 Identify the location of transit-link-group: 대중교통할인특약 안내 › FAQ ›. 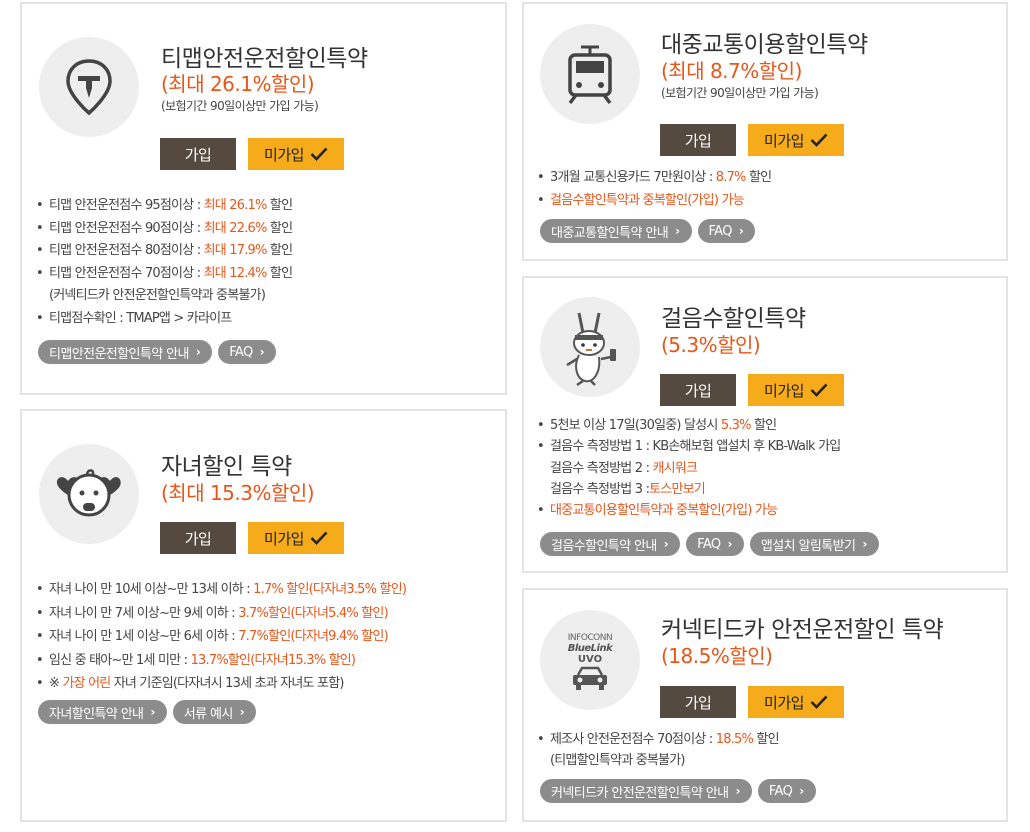
(648, 231).